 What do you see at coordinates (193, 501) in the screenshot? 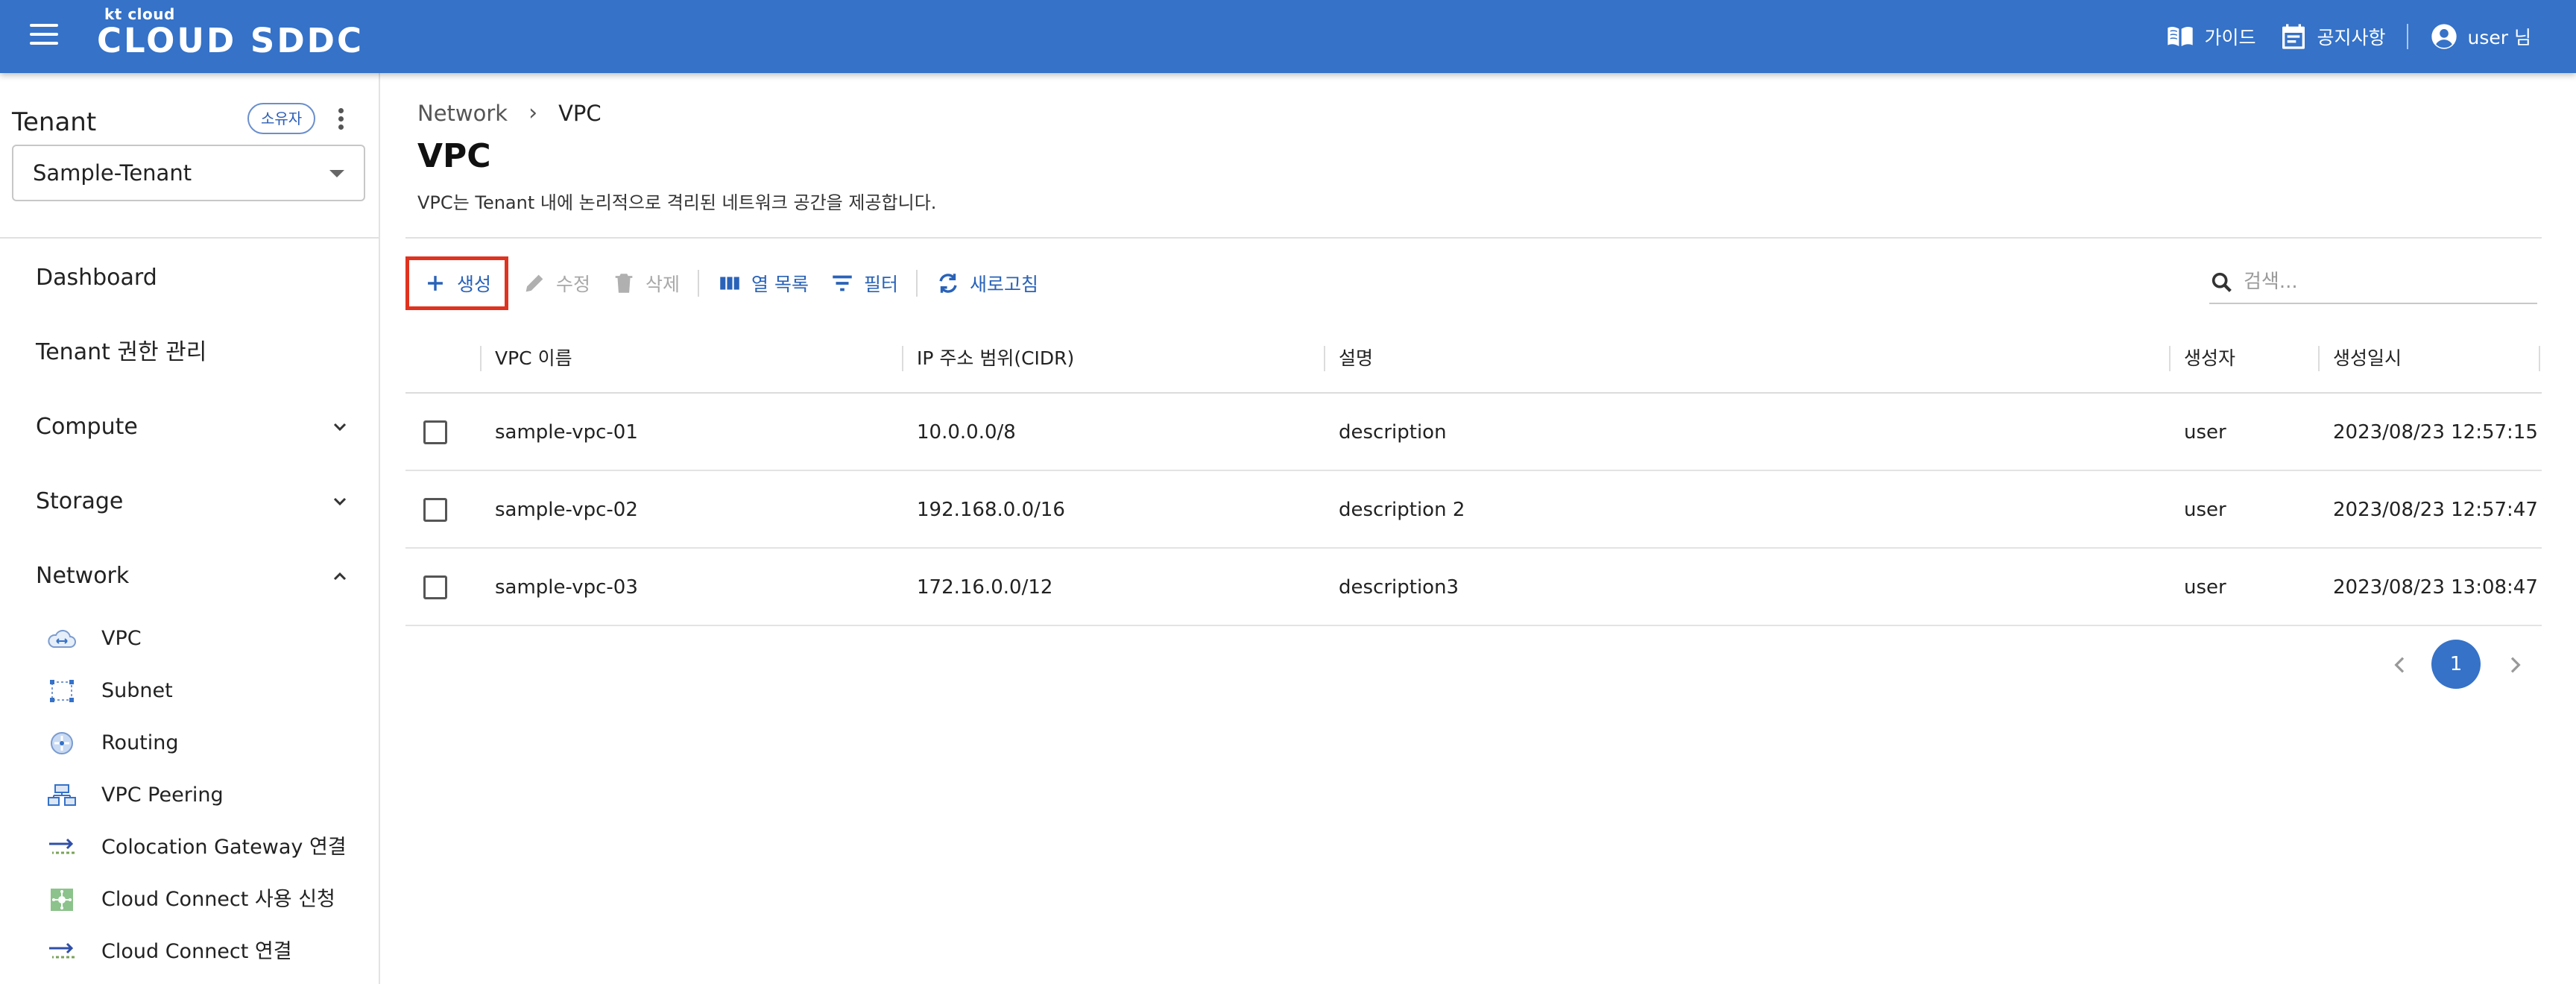
I see `sidebar-item-storage: Storage` at bounding box center [193, 501].